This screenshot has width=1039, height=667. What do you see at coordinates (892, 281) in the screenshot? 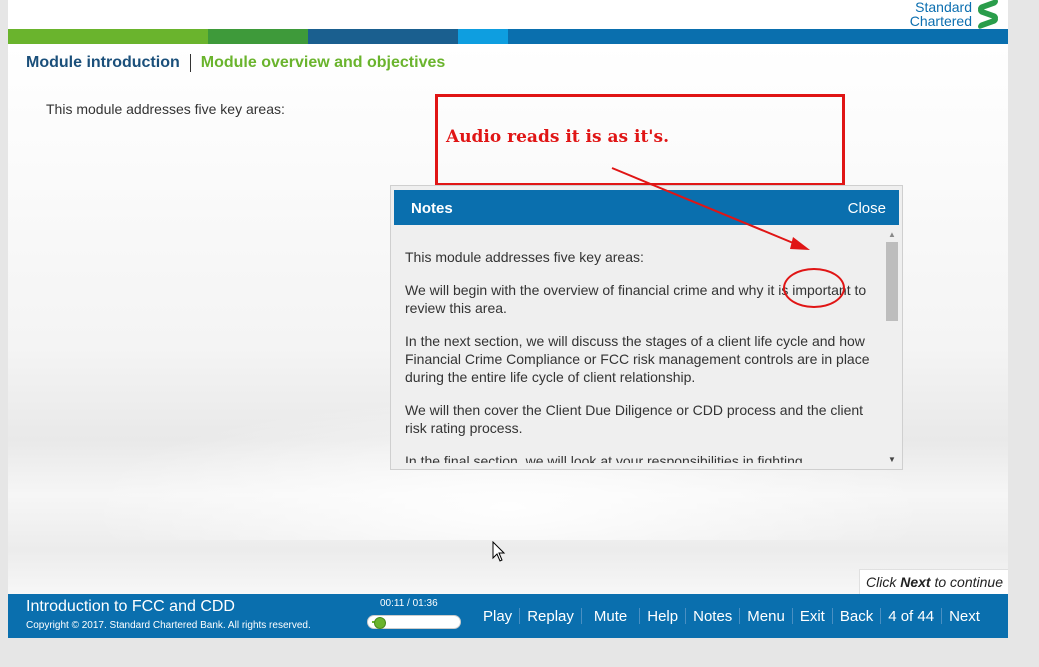
I see `scroll-thumb` at bounding box center [892, 281].